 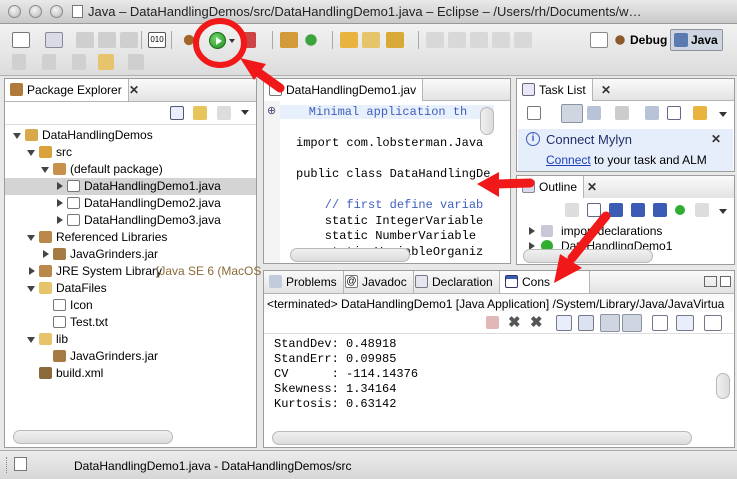 What do you see at coordinates (589, 237) in the screenshot?
I see `arrow-to-console` at bounding box center [589, 237].